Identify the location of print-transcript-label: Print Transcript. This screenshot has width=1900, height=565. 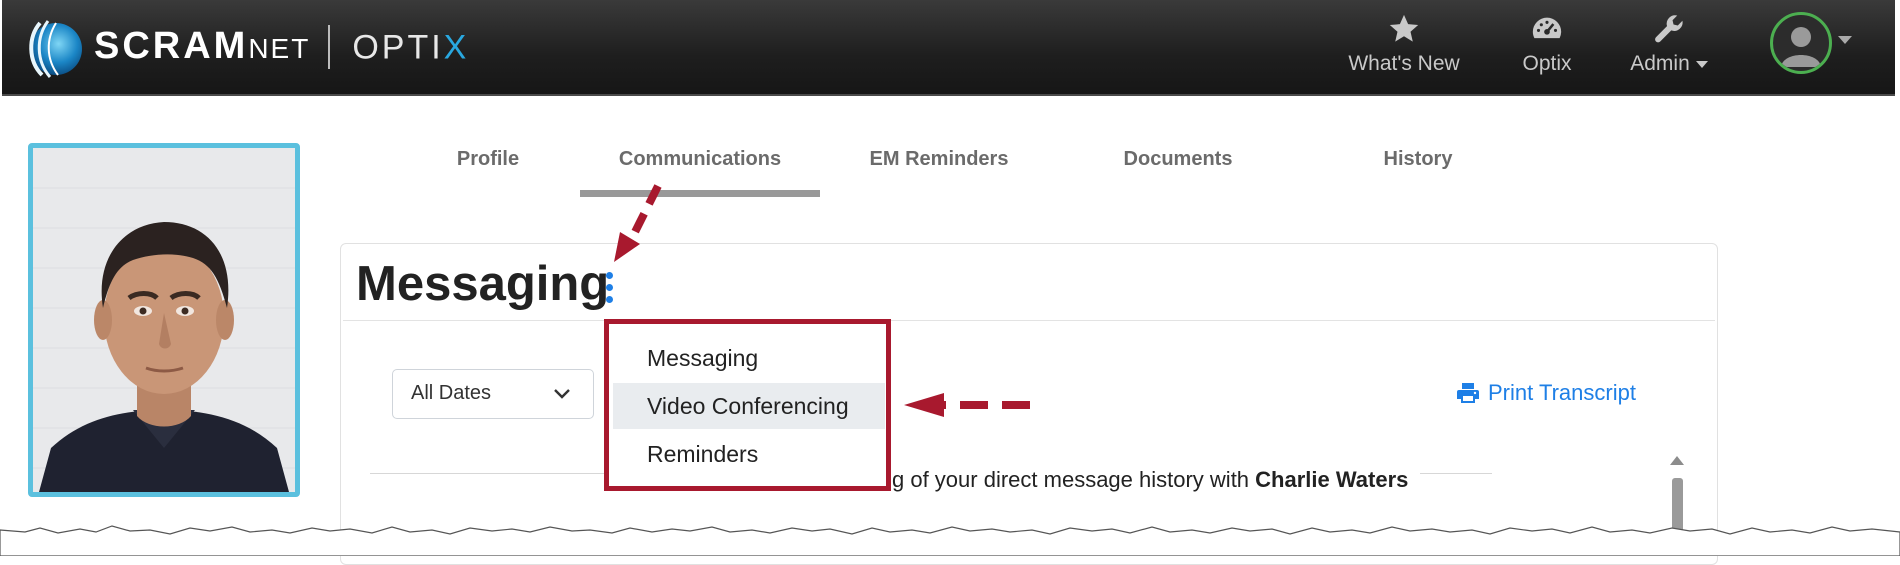
(1562, 392).